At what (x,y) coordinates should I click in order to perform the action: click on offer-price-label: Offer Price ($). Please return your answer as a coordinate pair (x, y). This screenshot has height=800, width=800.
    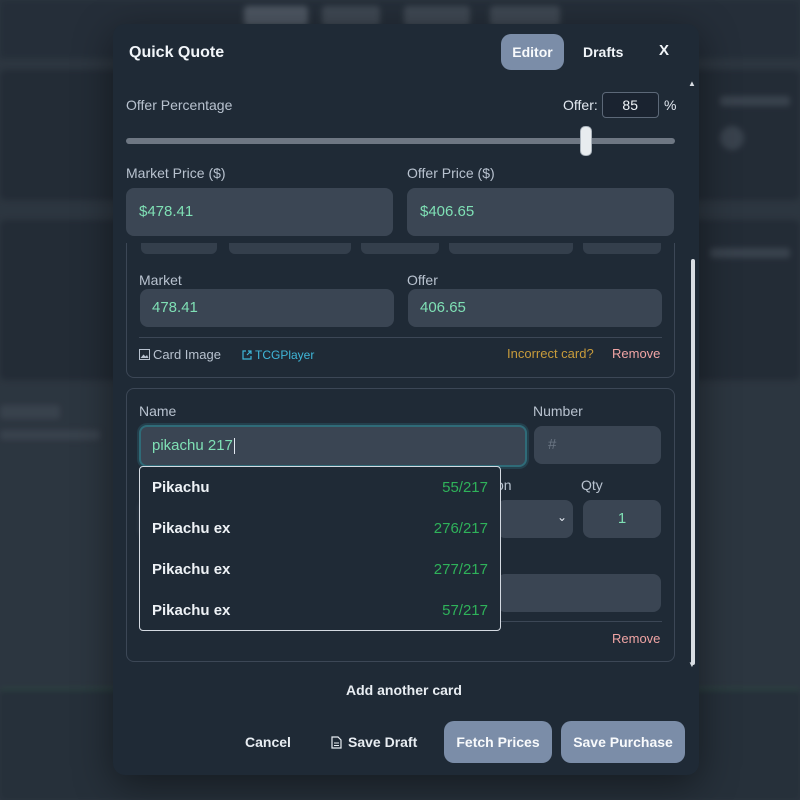
    Looking at the image, I should click on (451, 173).